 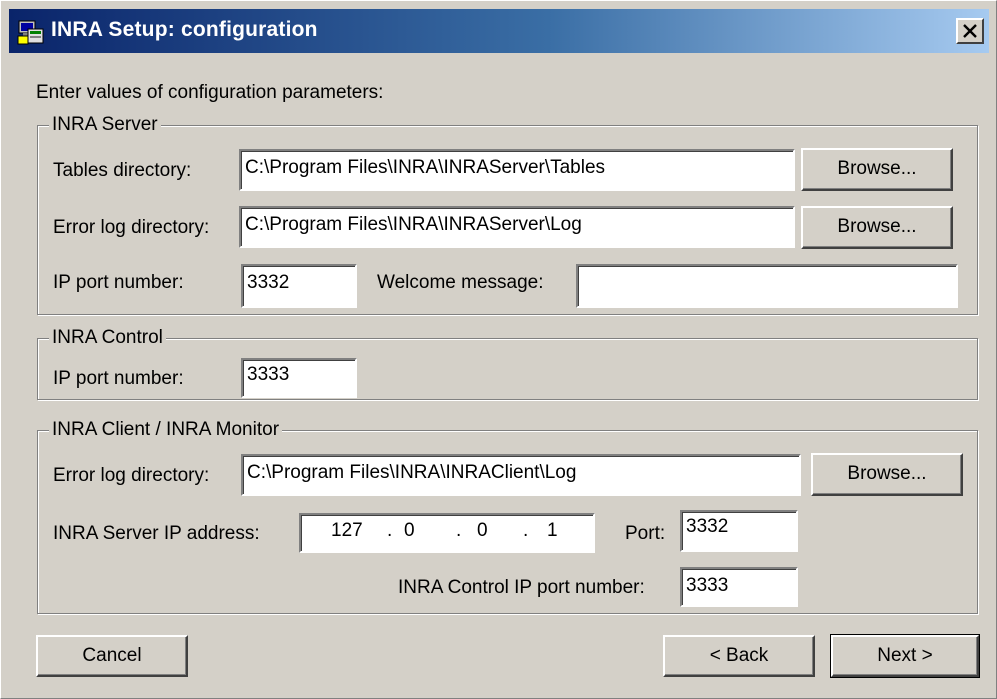 What do you see at coordinates (517, 170) in the screenshot?
I see `tables-directory-input: C:\Program Files\INRA\INRAServer\Tables` at bounding box center [517, 170].